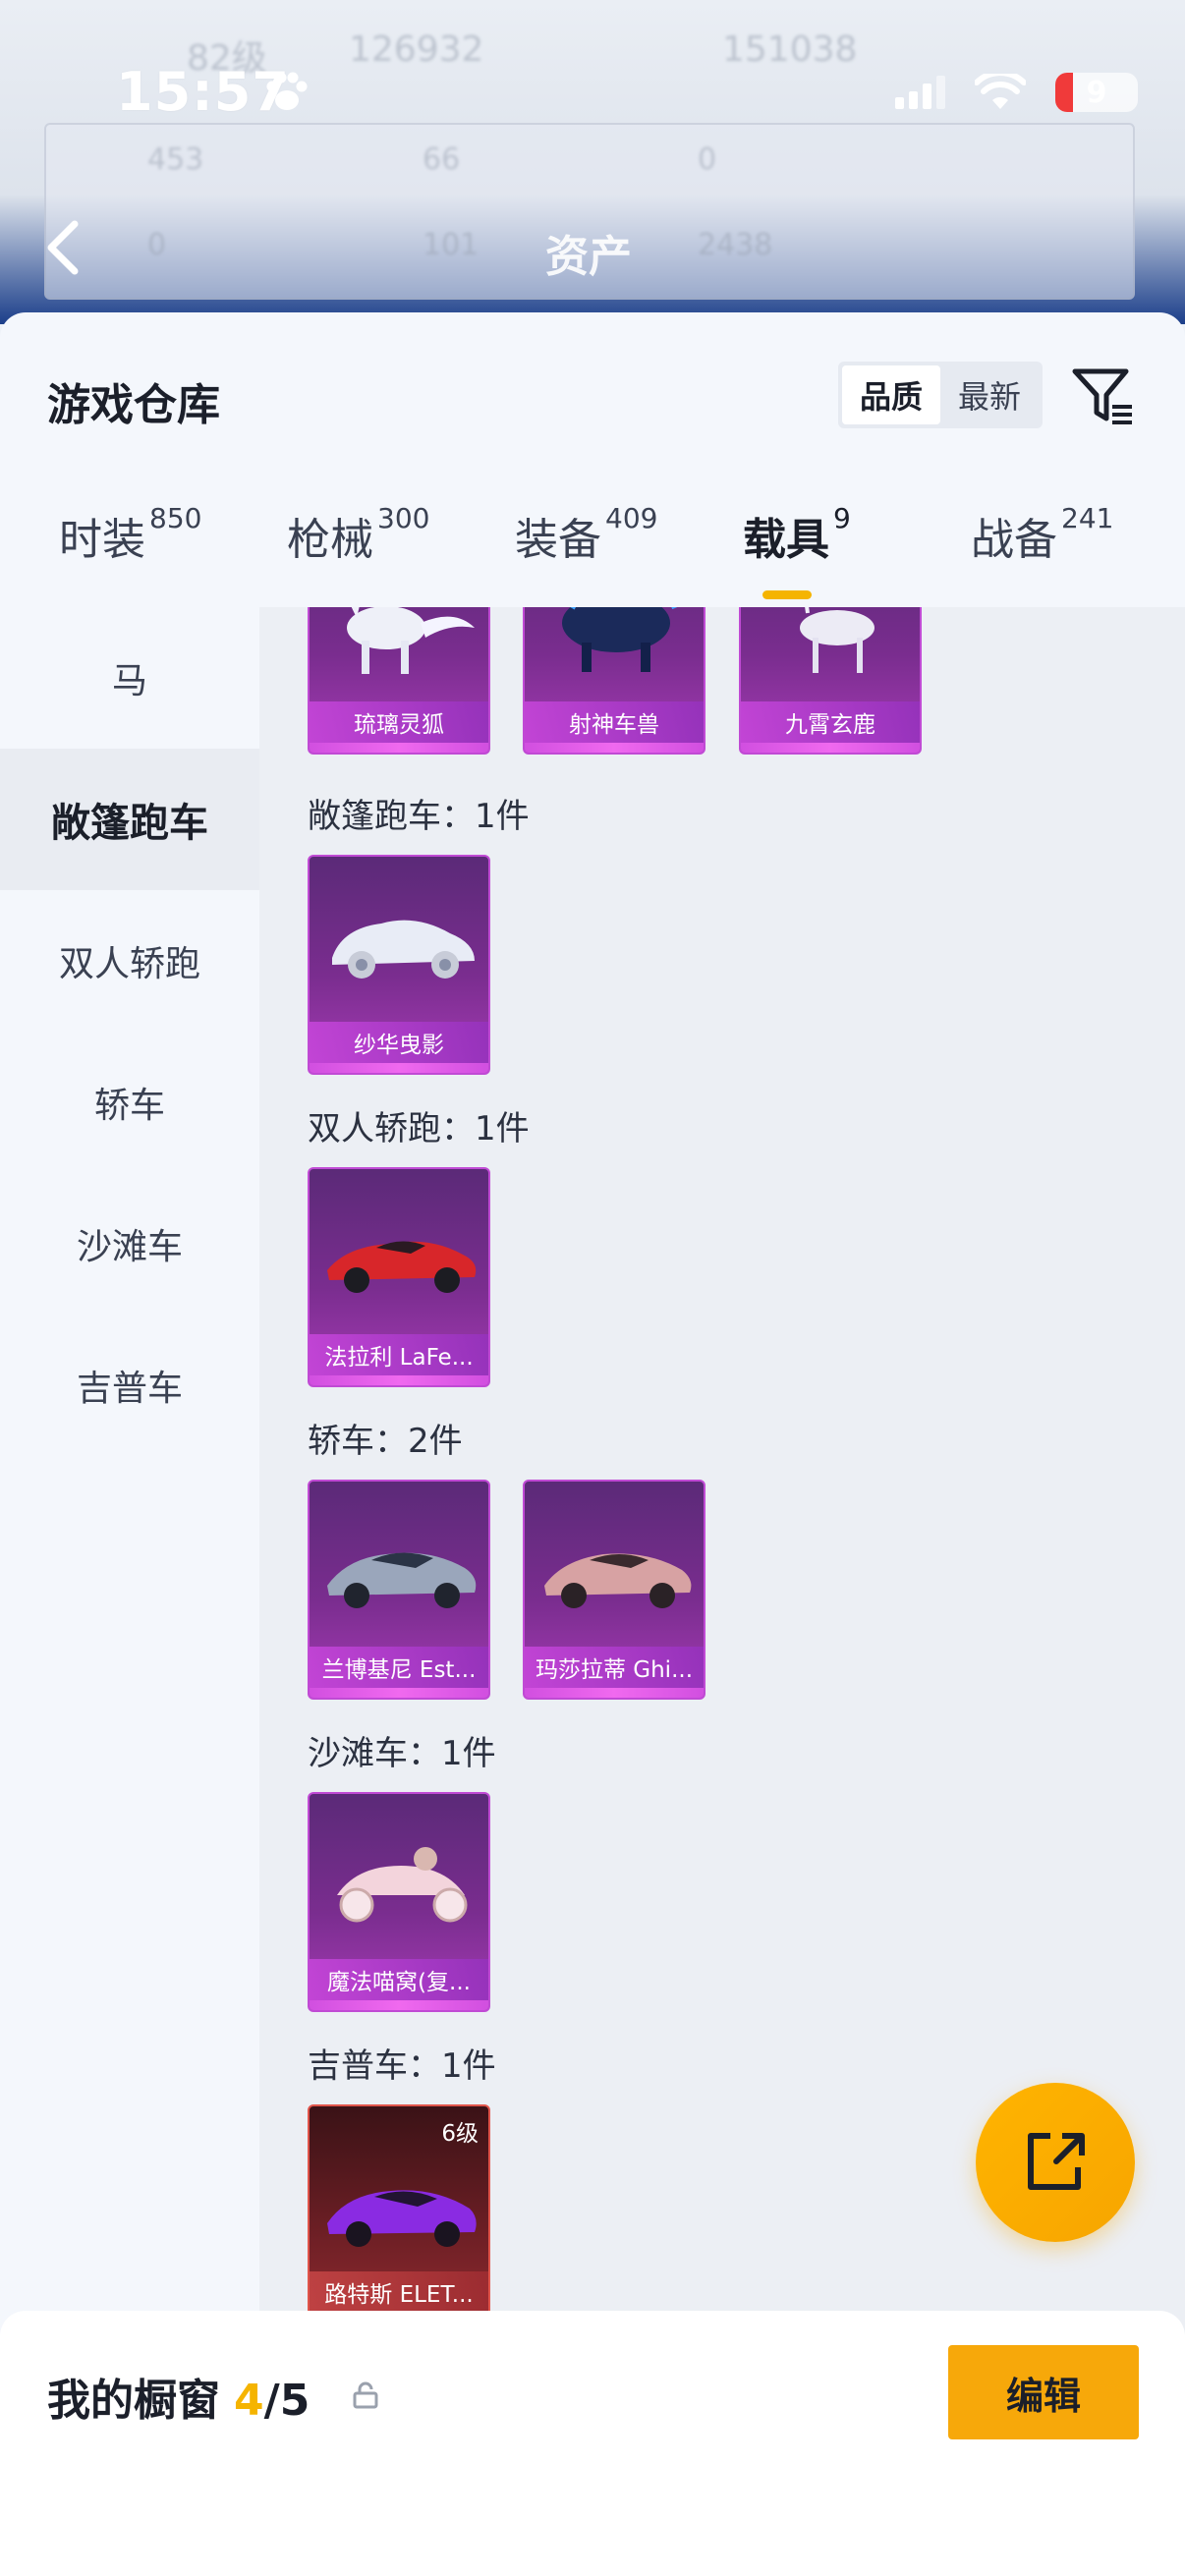  Describe the element at coordinates (631, 518) in the screenshot. I see `tab-count: 409` at that location.